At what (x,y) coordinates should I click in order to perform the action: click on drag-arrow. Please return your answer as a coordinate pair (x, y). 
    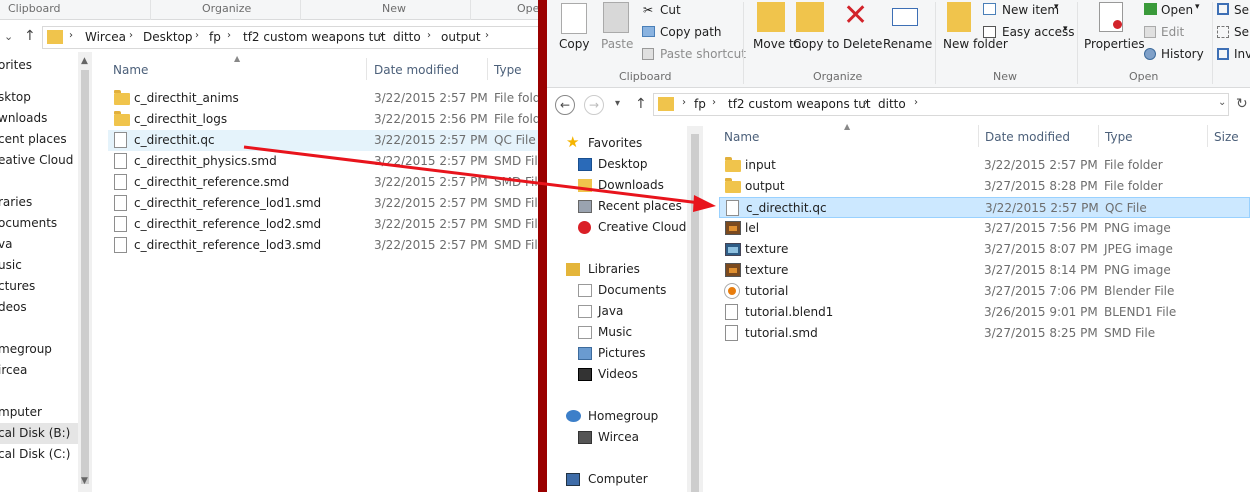
    Looking at the image, I should click on (479, 178).